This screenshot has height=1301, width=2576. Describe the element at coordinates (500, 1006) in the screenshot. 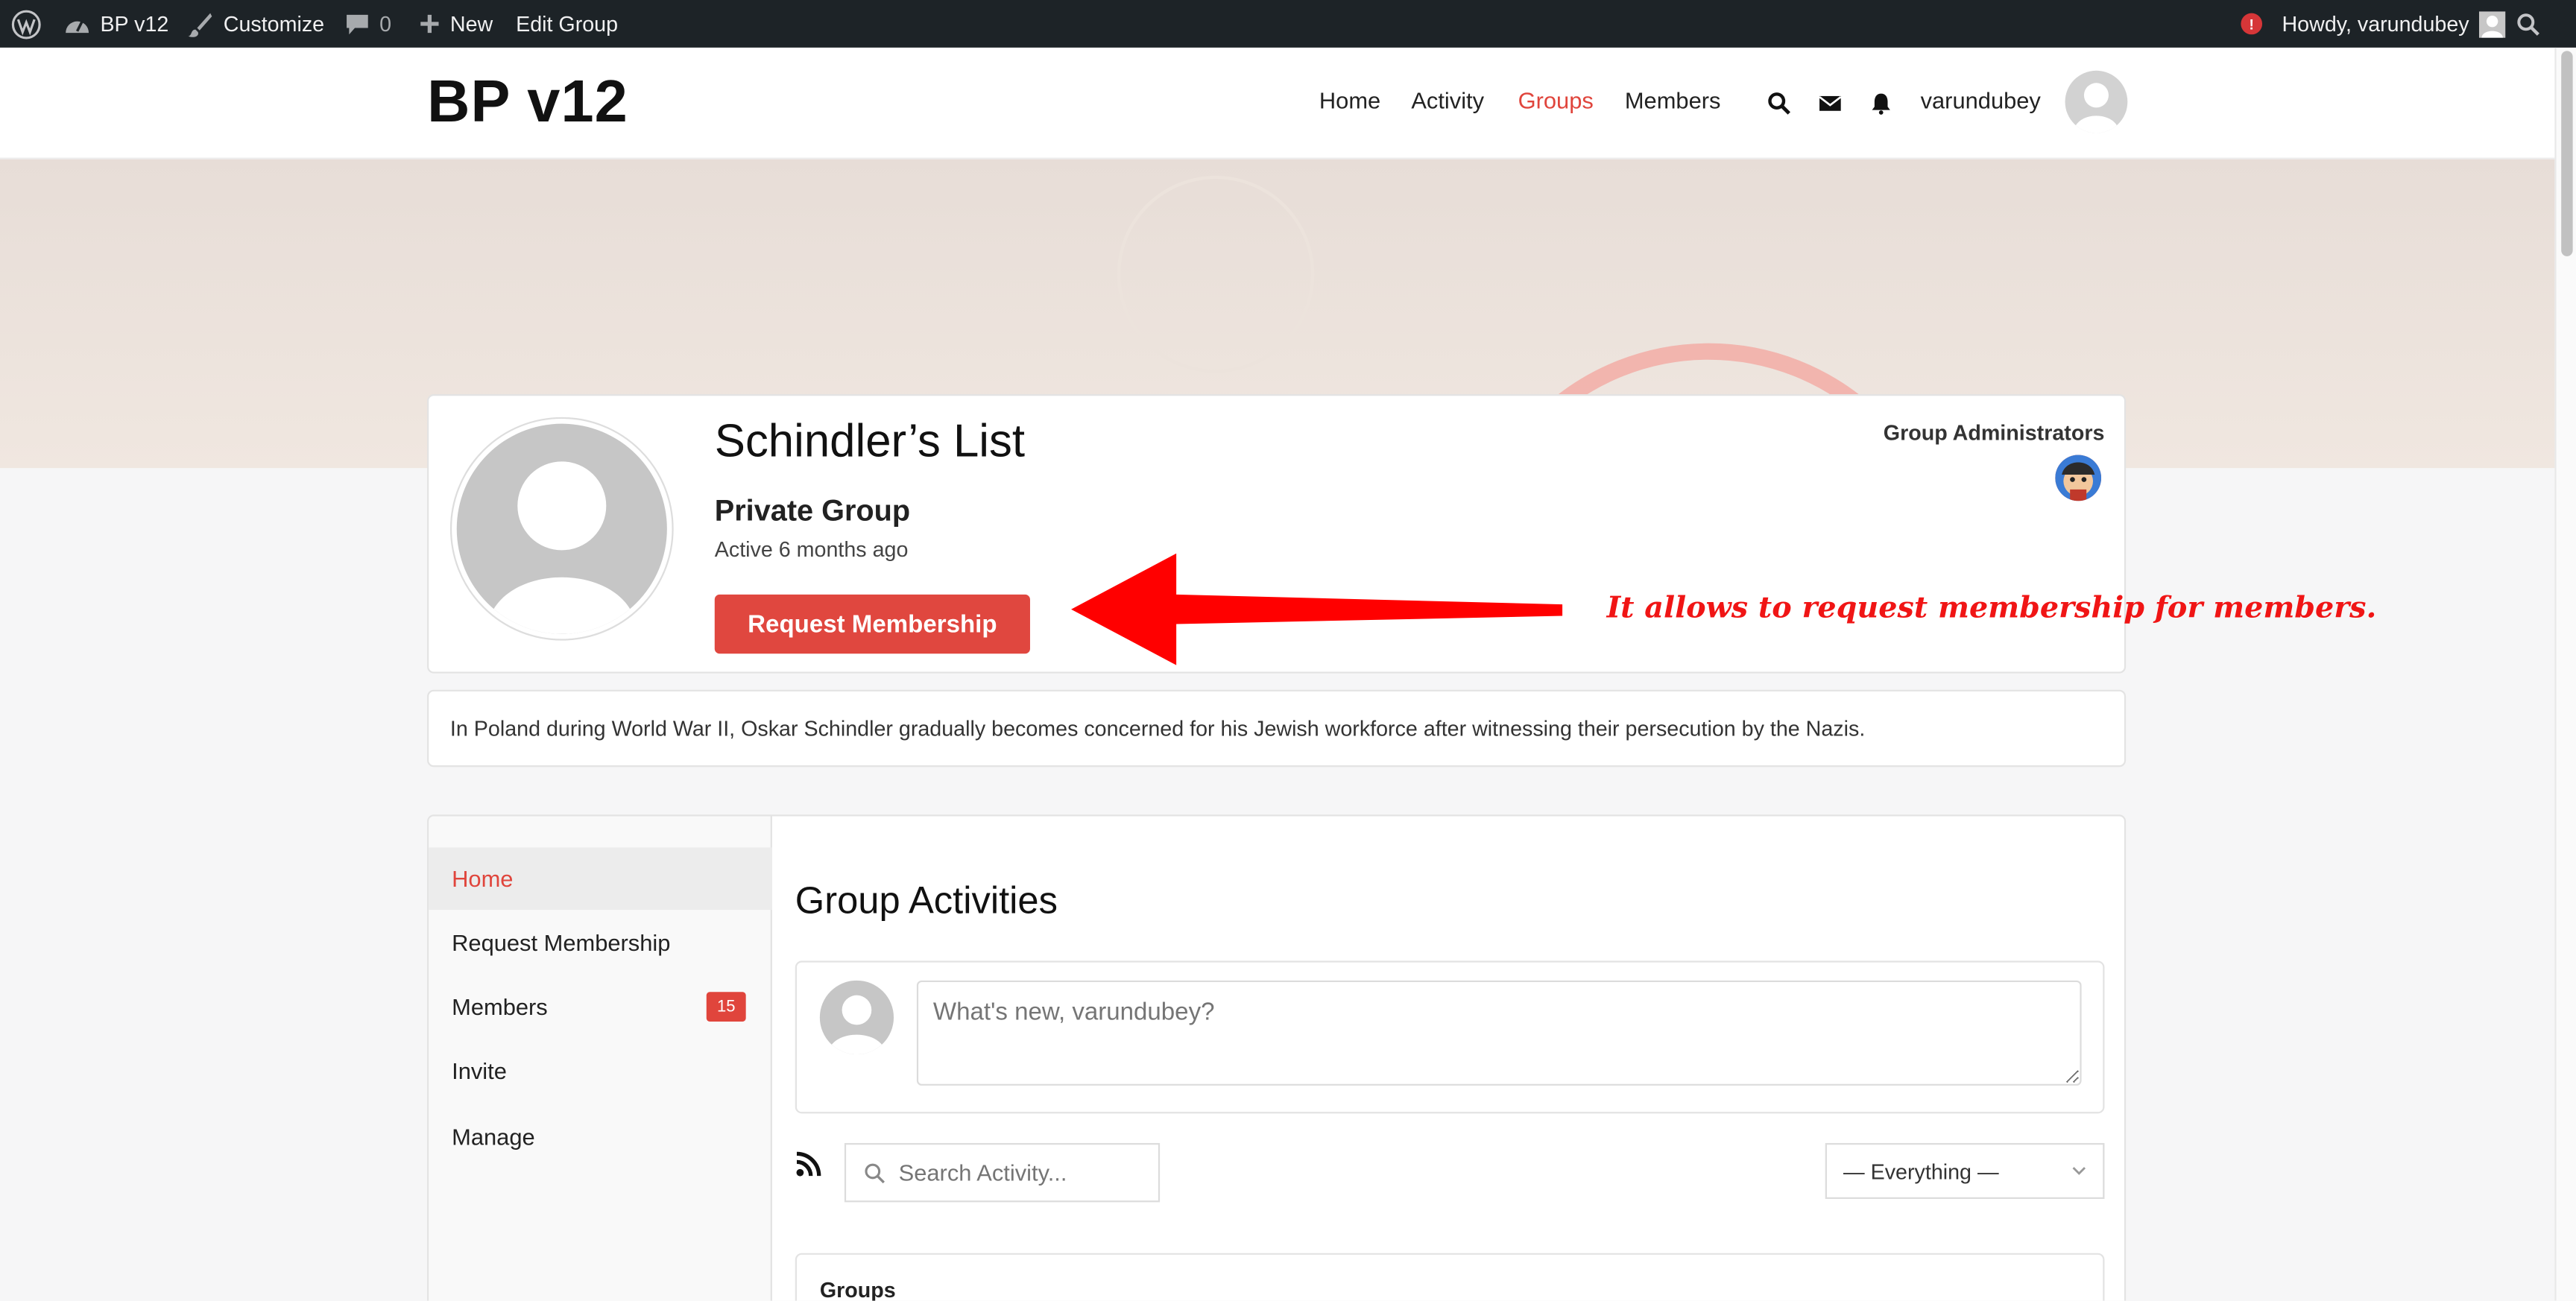

I see `group-nav-members-label: Members` at that location.